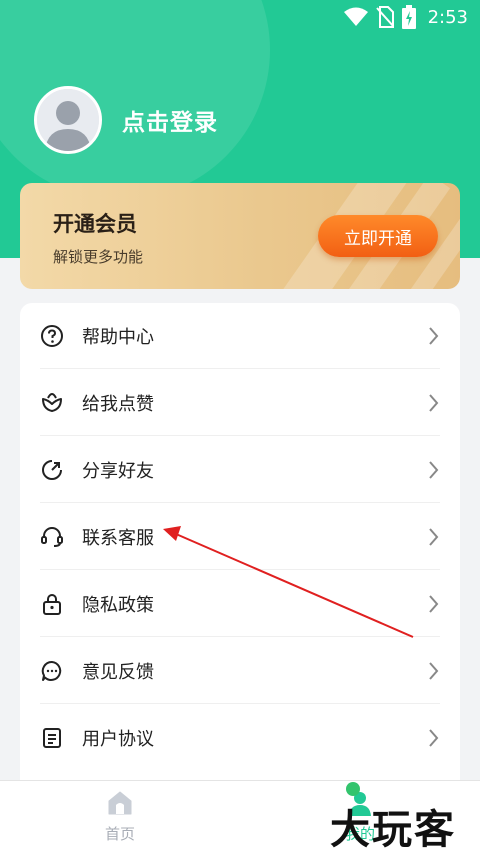 The width and height of the screenshot is (480, 853). I want to click on battery-charging-icon, so click(408, 17).